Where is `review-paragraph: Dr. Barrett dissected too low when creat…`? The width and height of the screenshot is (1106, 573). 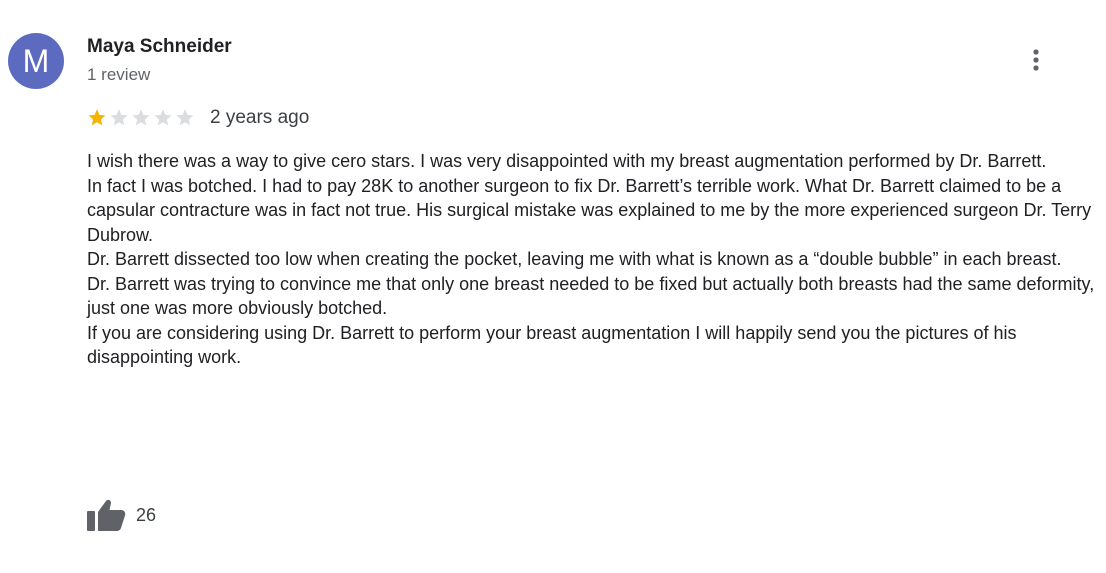 review-paragraph: Dr. Barrett dissected too low when creat… is located at coordinates (574, 259).